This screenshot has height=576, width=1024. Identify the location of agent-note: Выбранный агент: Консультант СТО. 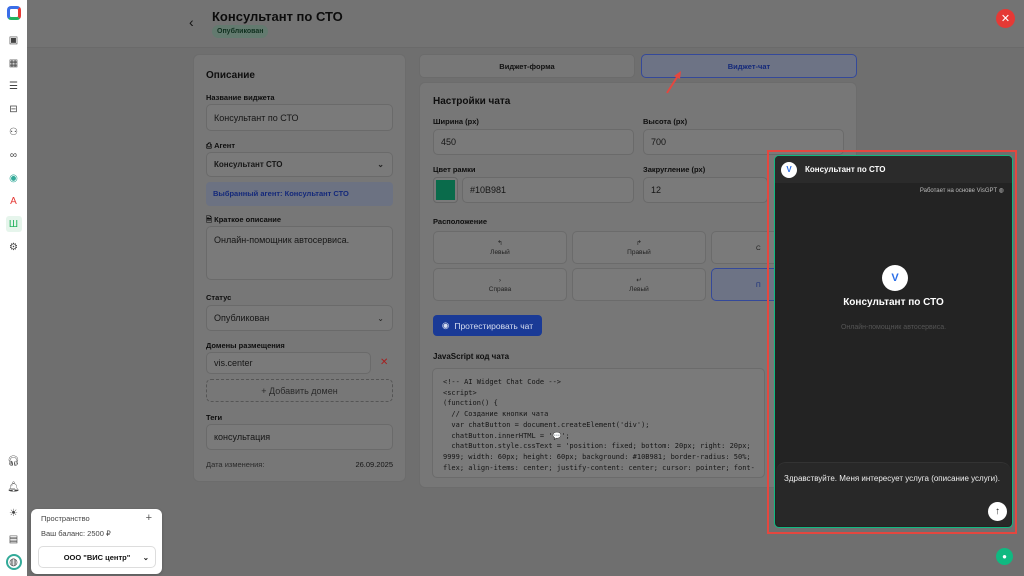
(299, 194).